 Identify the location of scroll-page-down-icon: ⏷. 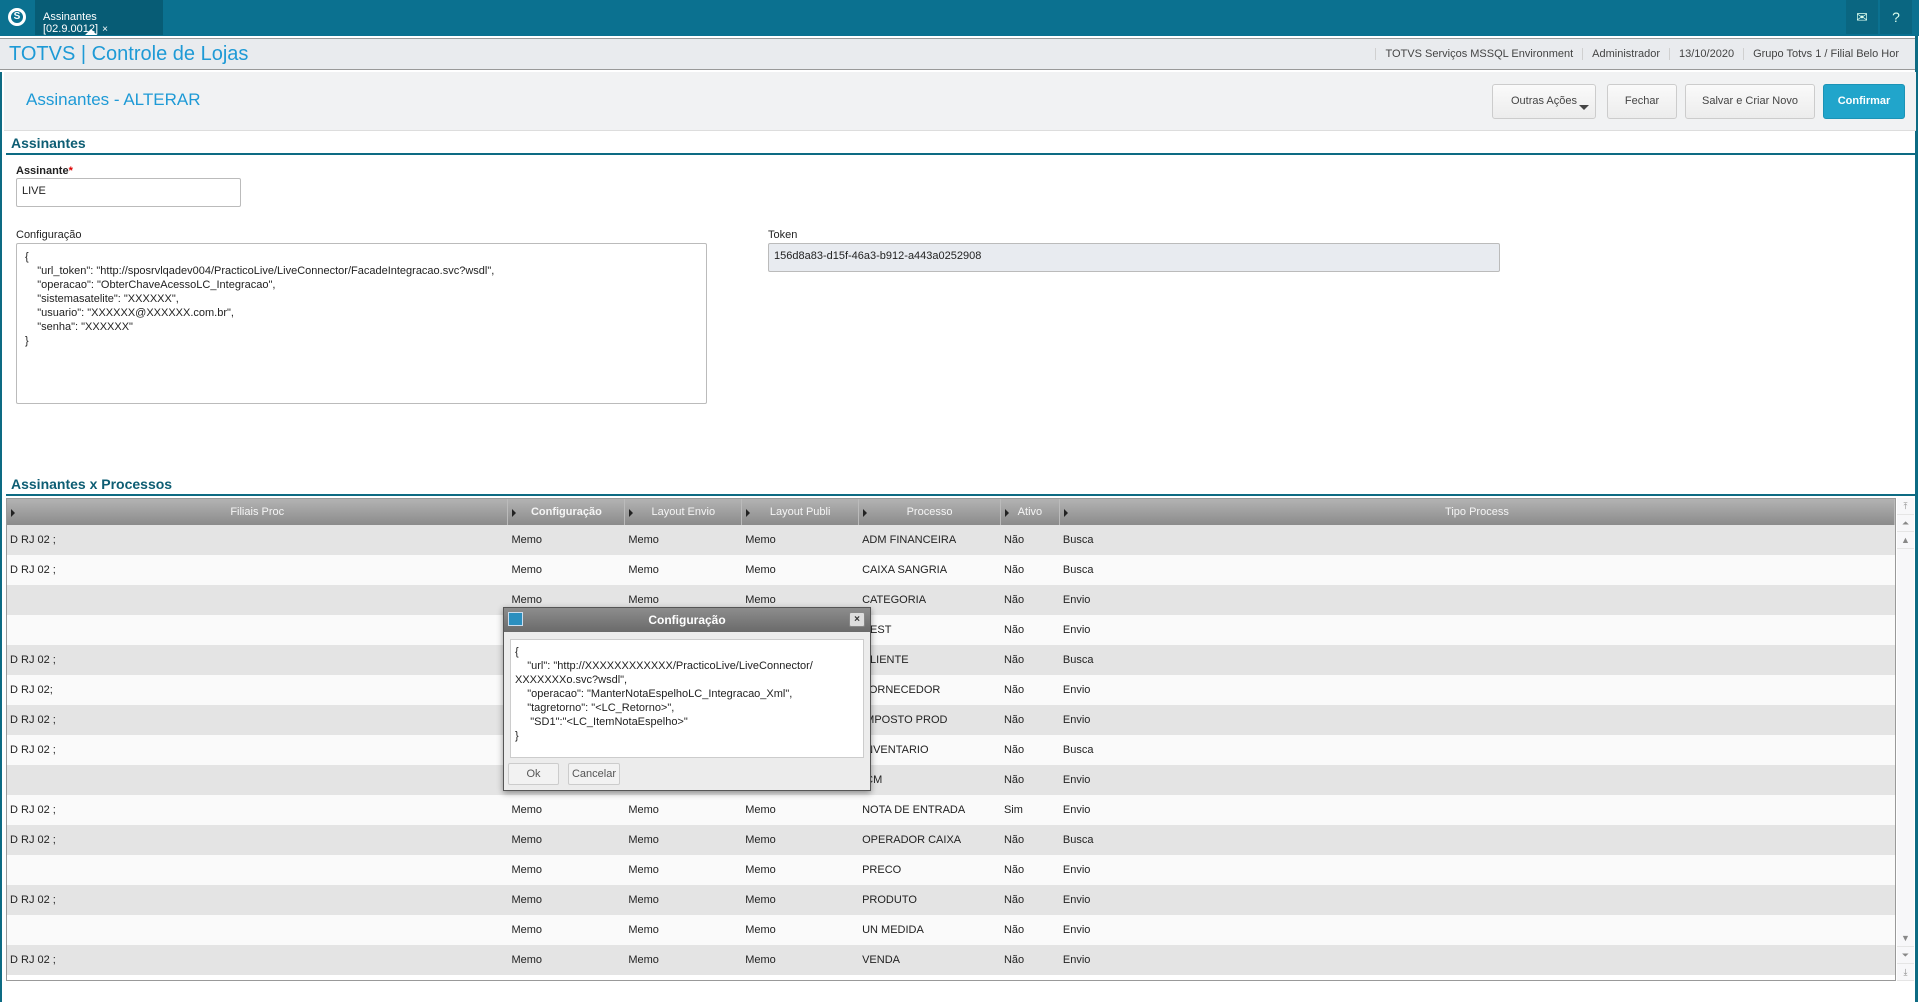
(1905, 955).